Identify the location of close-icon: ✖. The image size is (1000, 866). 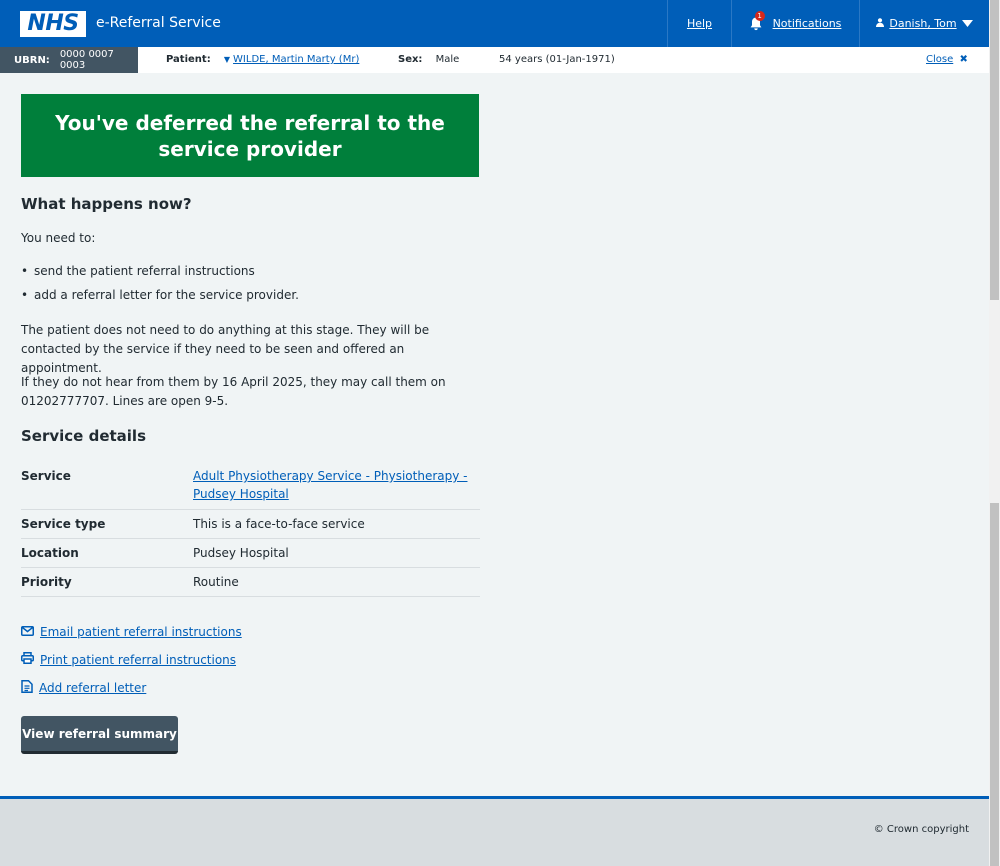
(963, 59).